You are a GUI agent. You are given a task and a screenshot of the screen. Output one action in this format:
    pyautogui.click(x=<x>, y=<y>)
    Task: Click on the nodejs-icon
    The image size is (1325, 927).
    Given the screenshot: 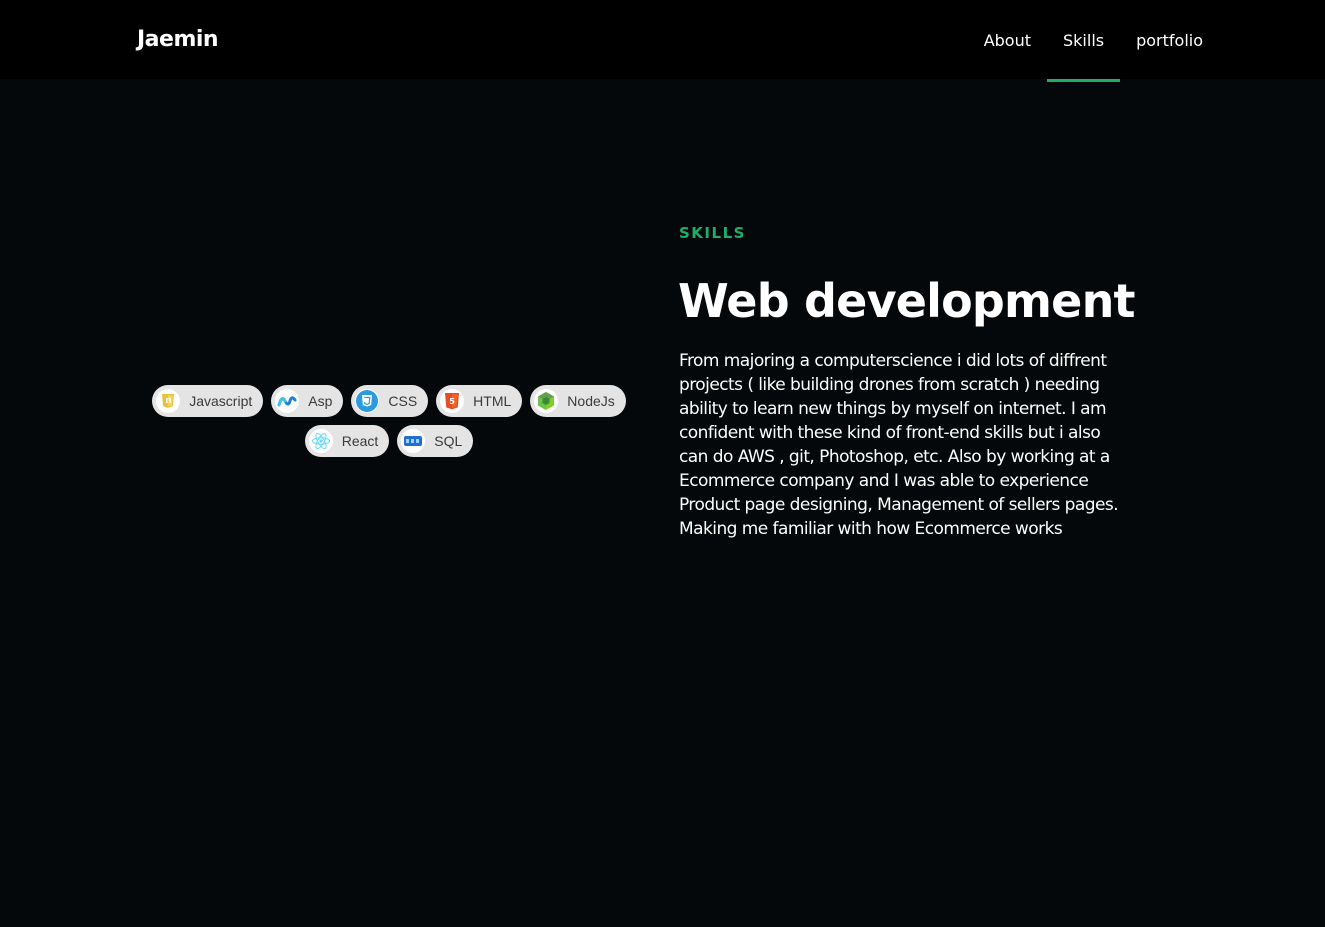 What is the action you would take?
    pyautogui.click(x=546, y=401)
    